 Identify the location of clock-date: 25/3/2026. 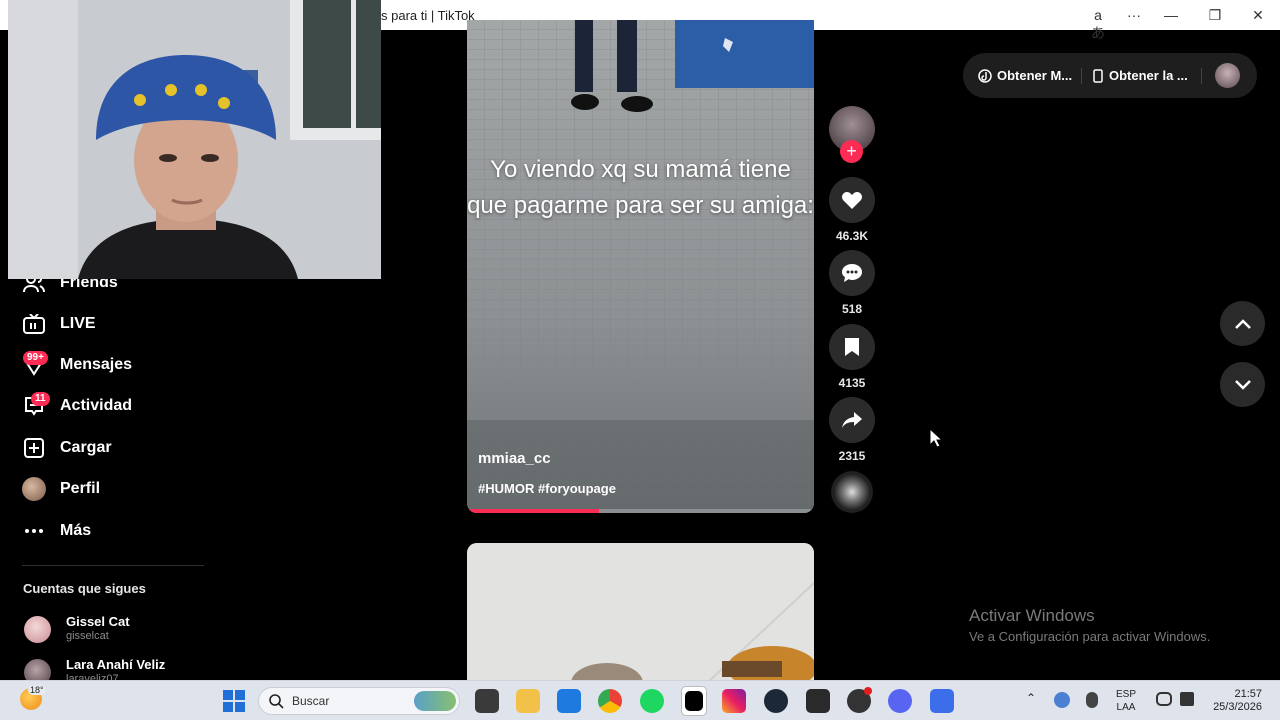
(1237, 707).